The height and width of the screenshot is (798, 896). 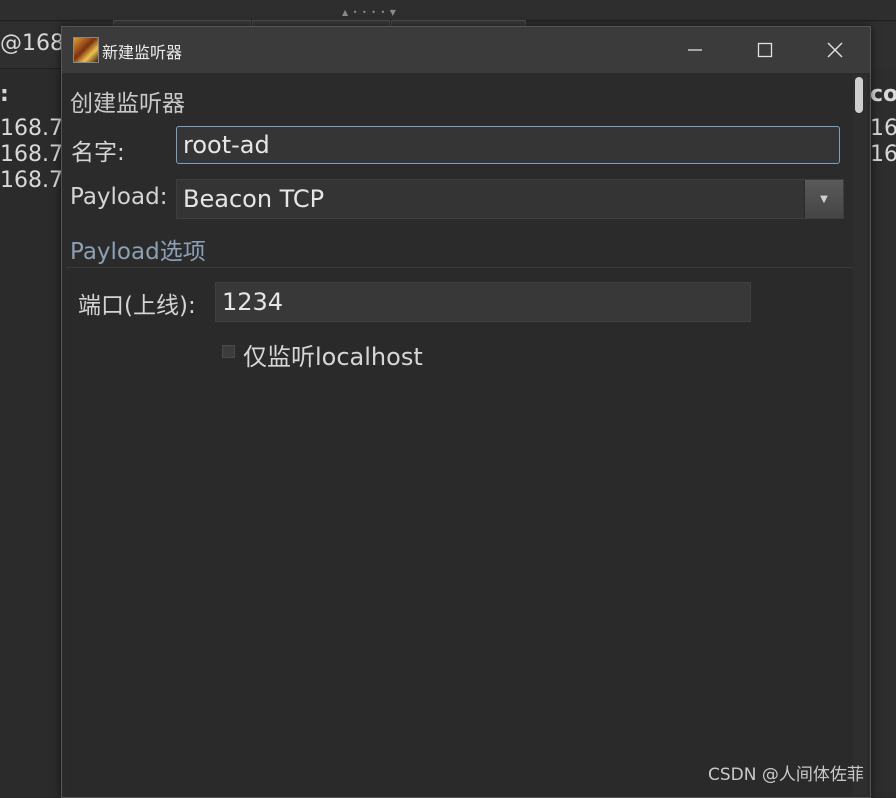 What do you see at coordinates (369, 12) in the screenshot?
I see `drag-grip-icon: ▲ • • • • ▼` at bounding box center [369, 12].